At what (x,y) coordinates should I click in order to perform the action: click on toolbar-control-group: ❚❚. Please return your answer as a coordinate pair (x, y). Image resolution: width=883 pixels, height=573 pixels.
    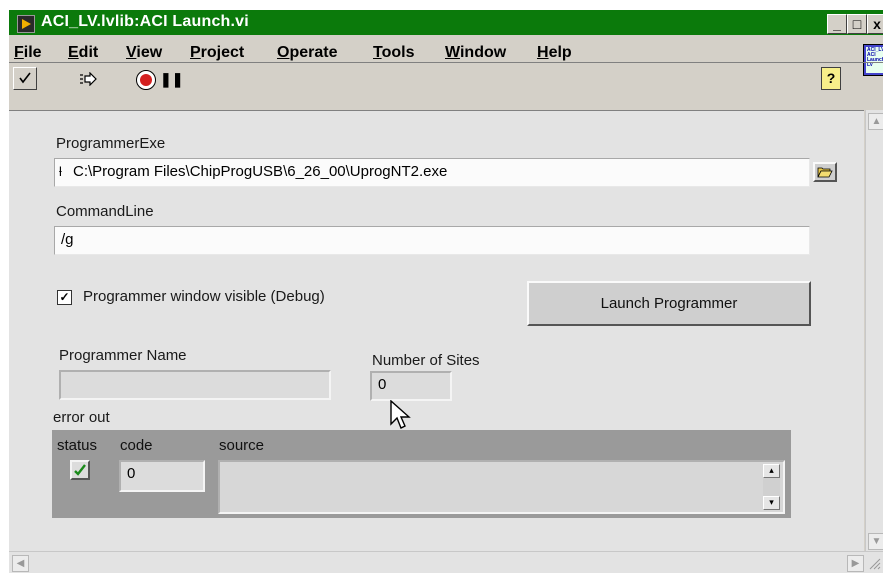
    Looking at the image, I should click on (159, 78).